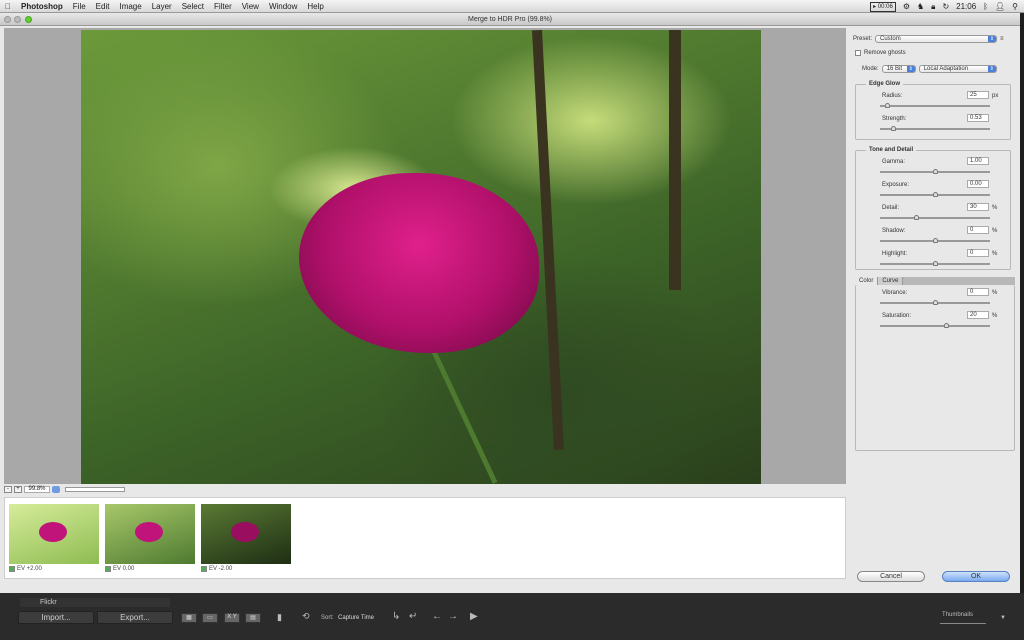 The width and height of the screenshot is (1024, 640). What do you see at coordinates (898, 69) in the screenshot?
I see `bit-depth-select: 16 Bit ⇕` at bounding box center [898, 69].